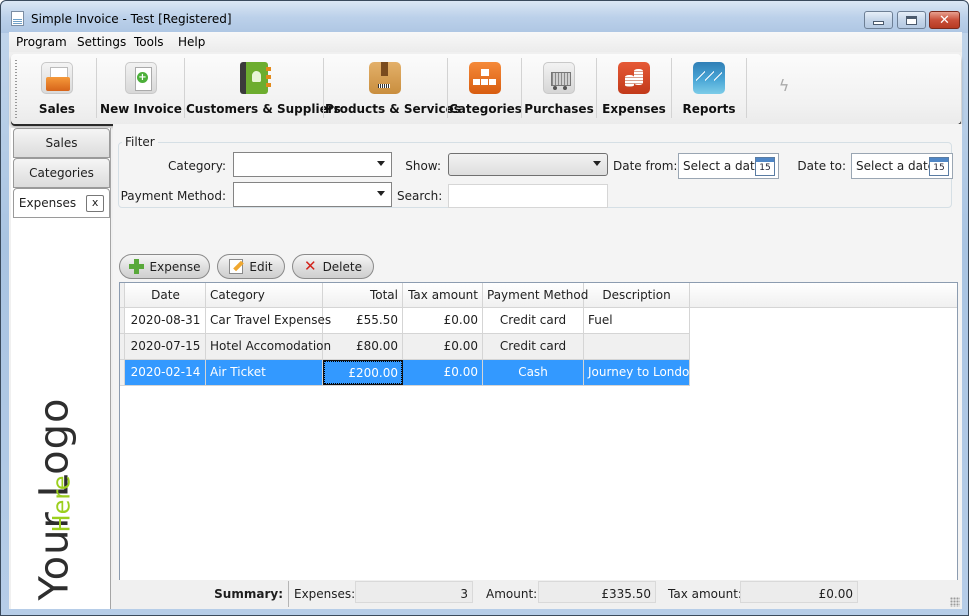 Image resolution: width=969 pixels, height=616 pixels. Describe the element at coordinates (149, 42) in the screenshot. I see `menu-tools: Tools` at that location.